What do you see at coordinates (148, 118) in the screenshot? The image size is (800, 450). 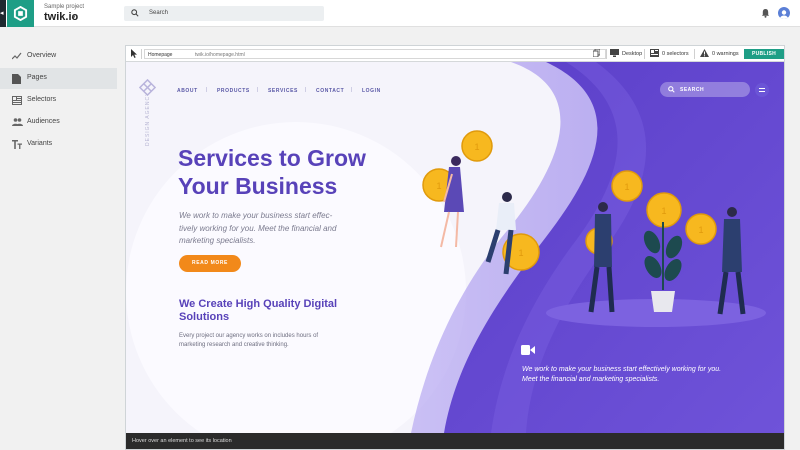 I see `brand-vertical-text: DESIGN AGENCY` at bounding box center [148, 118].